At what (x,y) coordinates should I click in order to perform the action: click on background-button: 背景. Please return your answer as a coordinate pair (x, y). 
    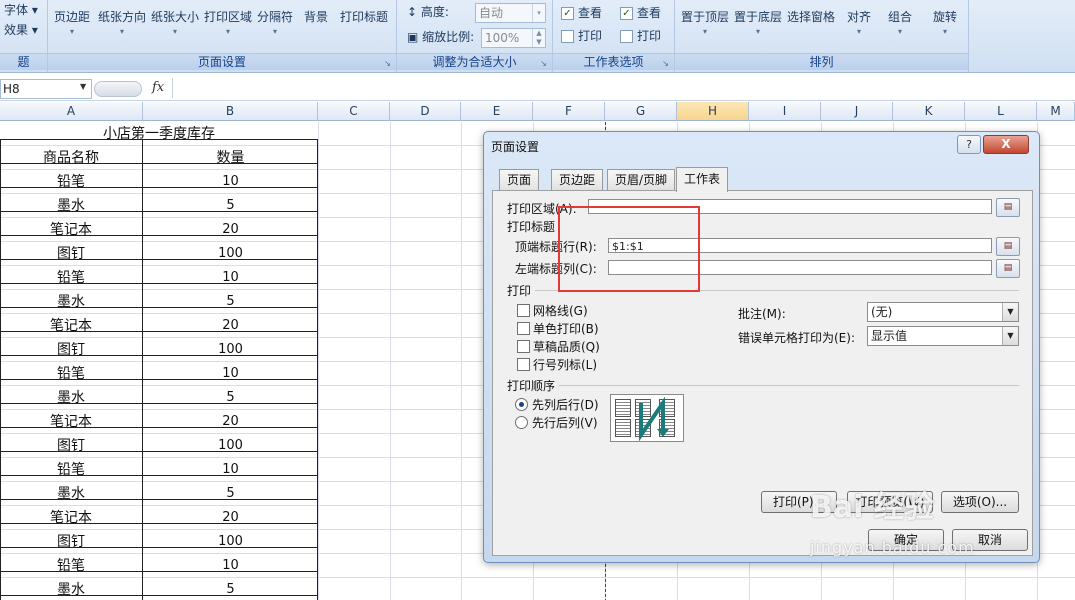
    Looking at the image, I should click on (316, 16).